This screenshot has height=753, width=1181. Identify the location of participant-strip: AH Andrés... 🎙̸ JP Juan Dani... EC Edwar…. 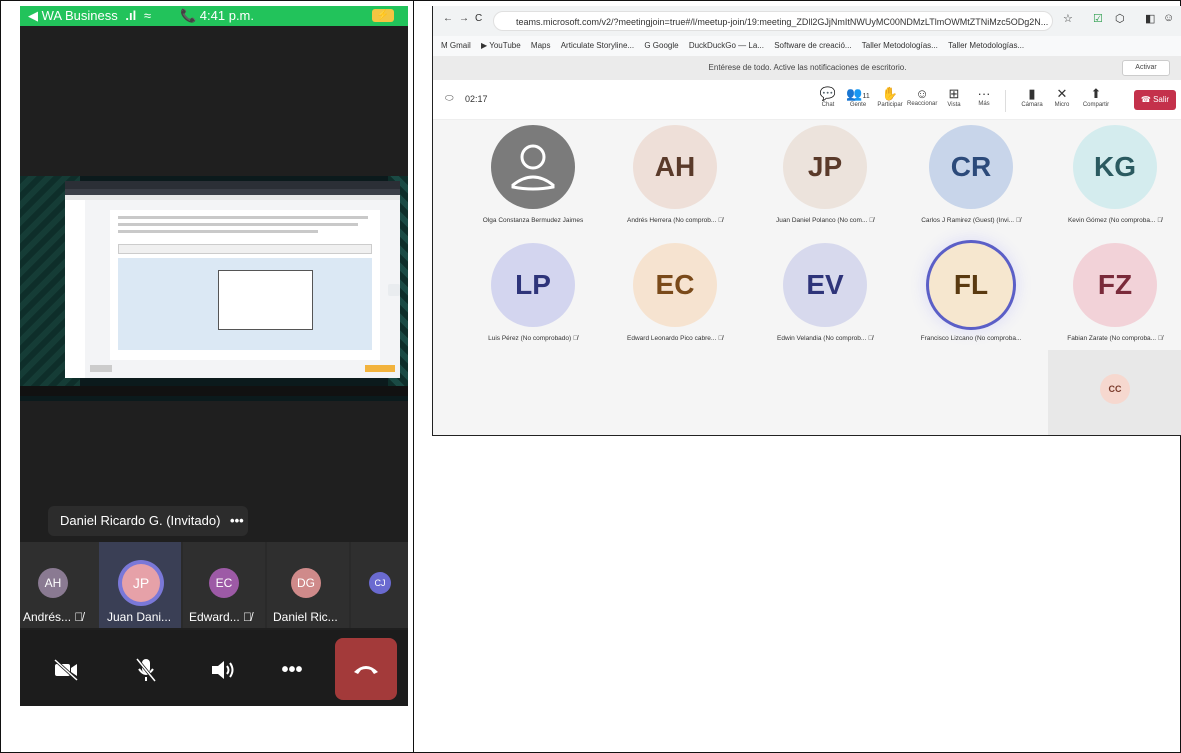
(214, 585).